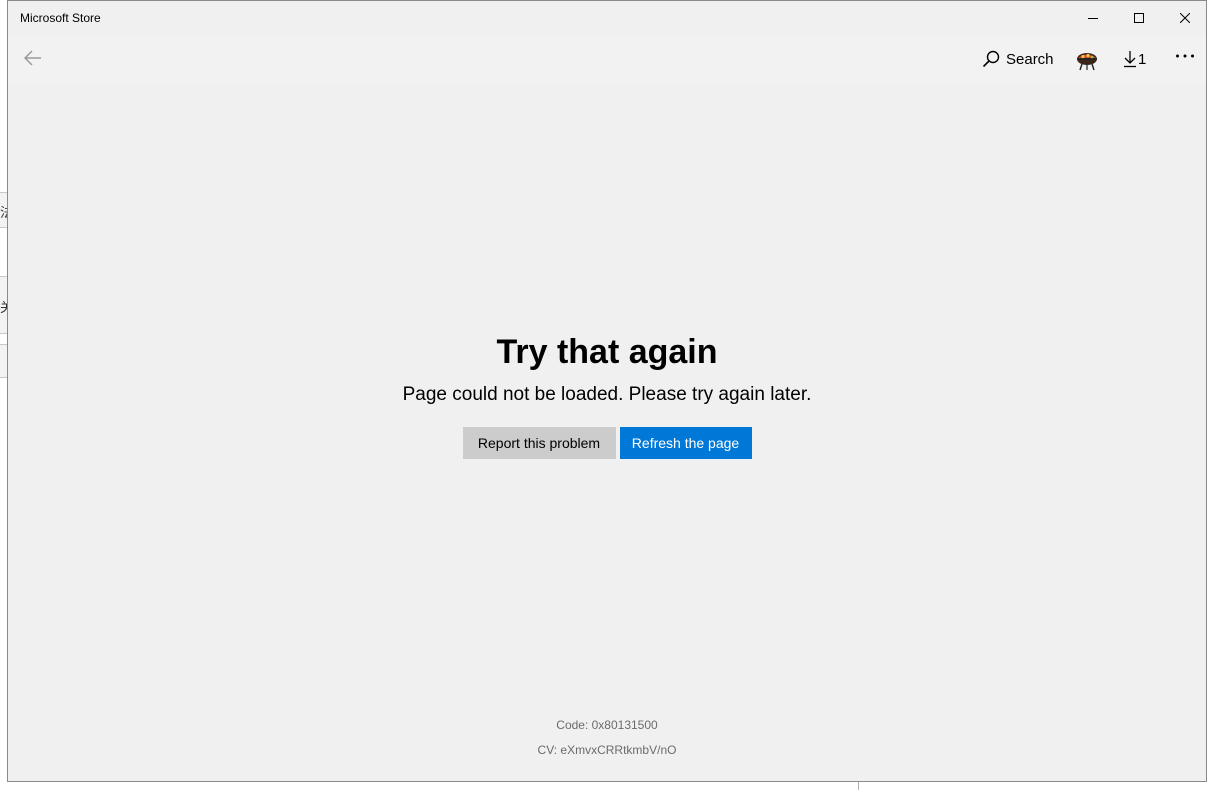 The image size is (1216, 790). What do you see at coordinates (858, 786) in the screenshot?
I see `background-divider` at bounding box center [858, 786].